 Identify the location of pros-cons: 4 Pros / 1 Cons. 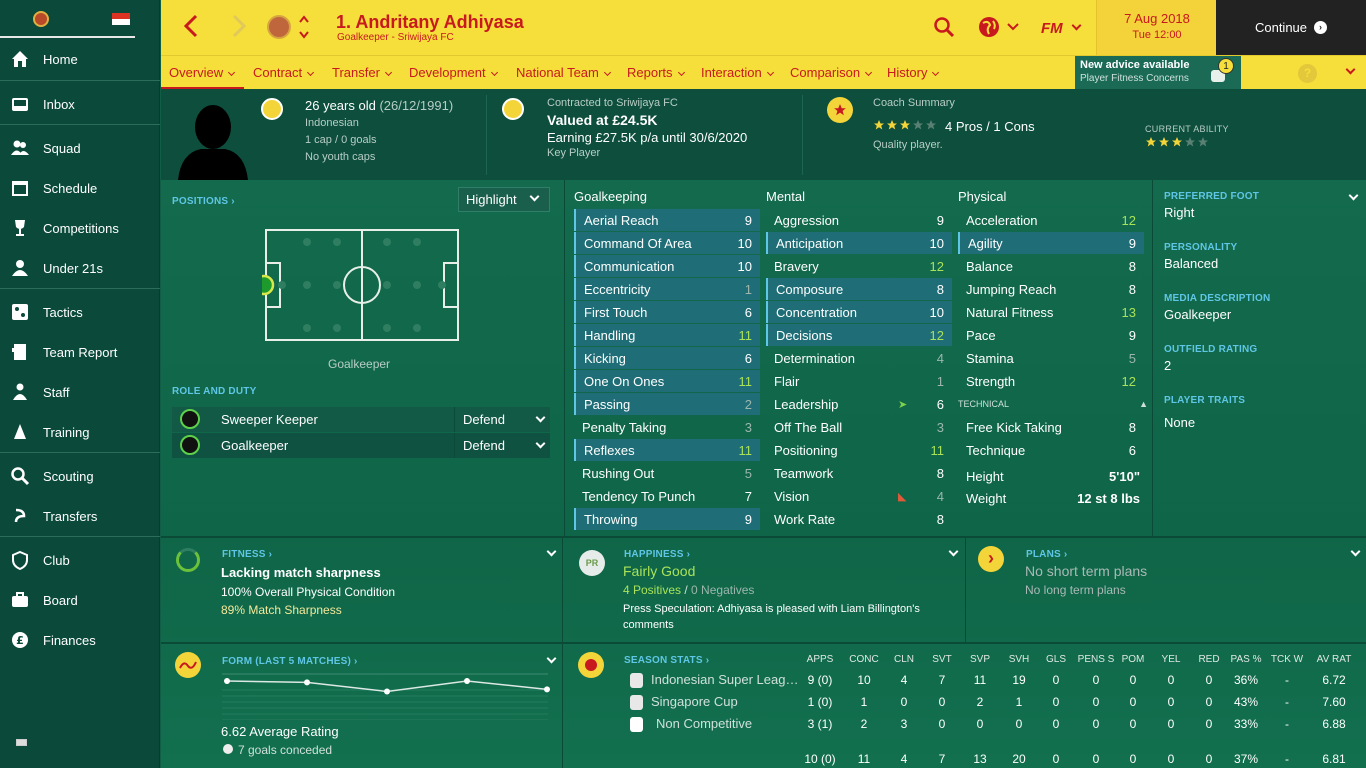
(990, 126).